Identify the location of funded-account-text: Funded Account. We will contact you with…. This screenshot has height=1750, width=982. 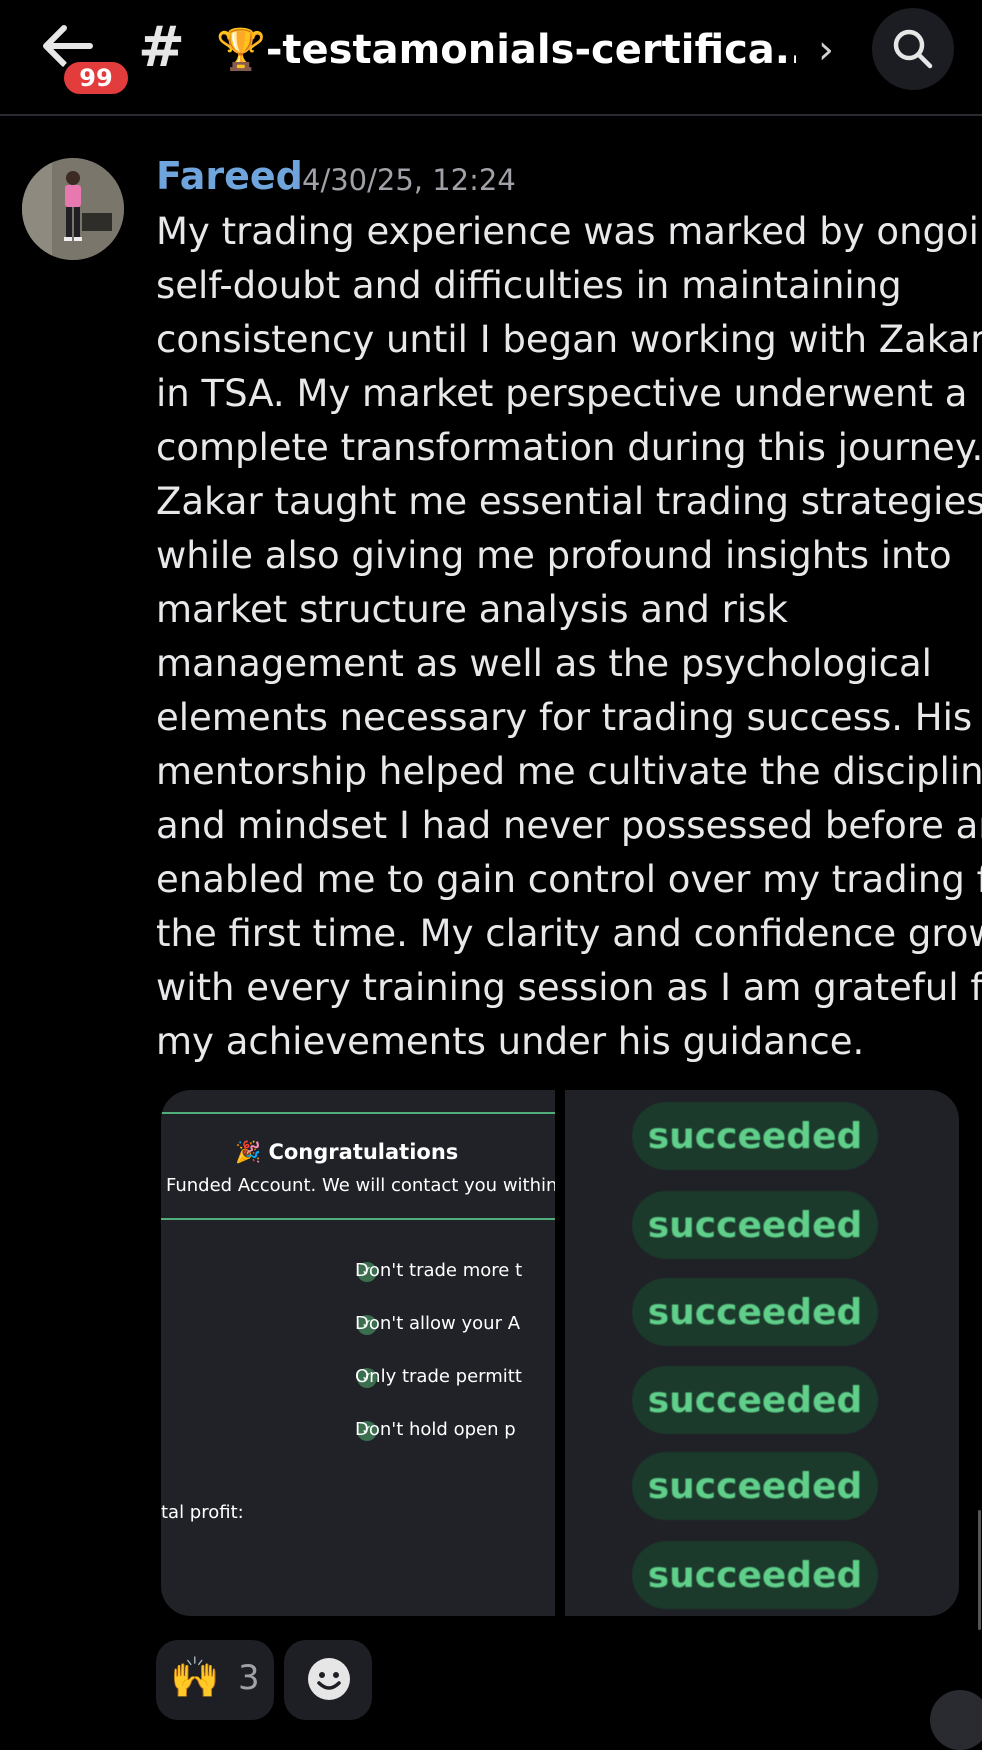
(360, 1185).